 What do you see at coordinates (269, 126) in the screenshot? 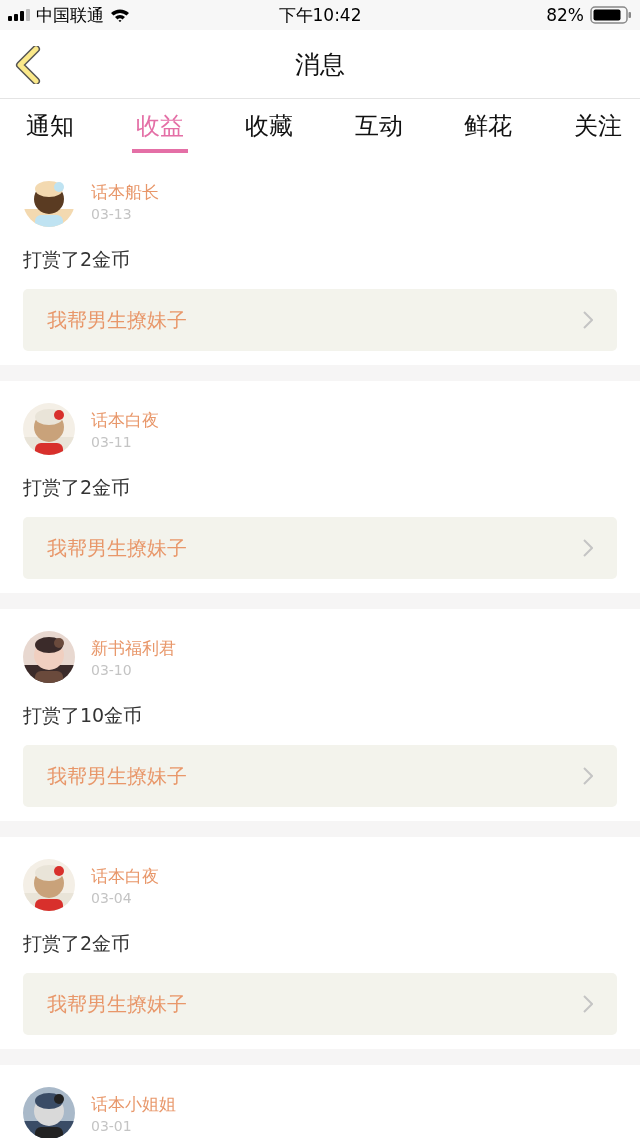
I see `tab: 收藏` at bounding box center [269, 126].